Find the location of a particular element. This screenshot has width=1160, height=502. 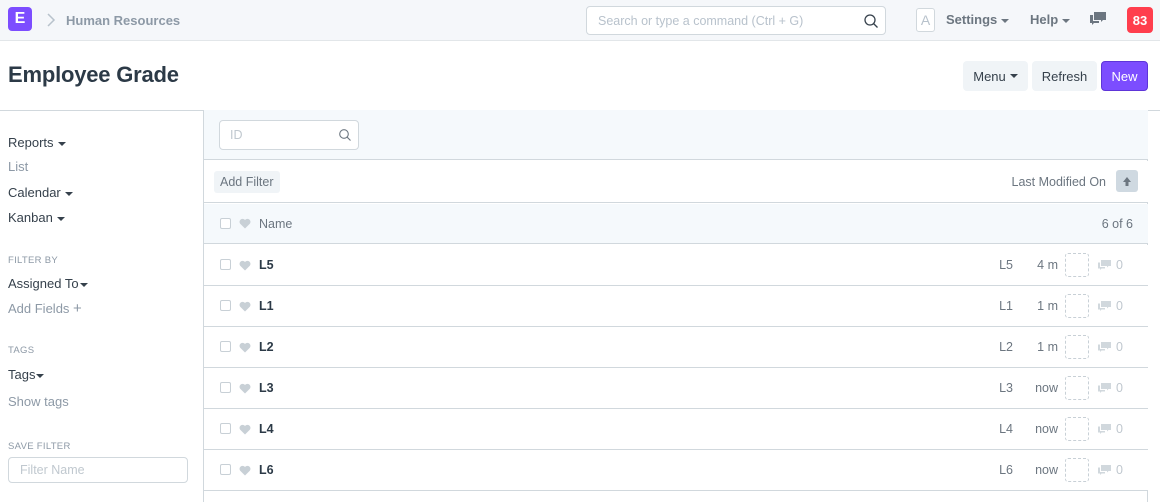

row-modified-time: 4 m is located at coordinates (1047, 265).